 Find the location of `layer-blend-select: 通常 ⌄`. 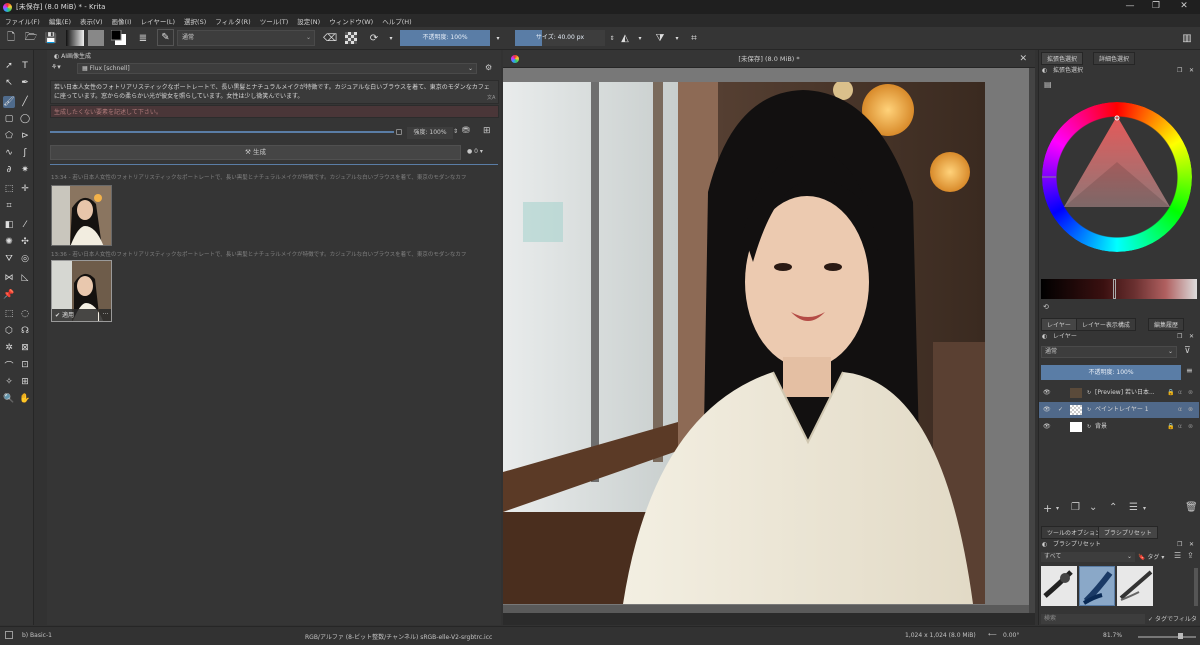

layer-blend-select: 通常 ⌄ is located at coordinates (1109, 352).